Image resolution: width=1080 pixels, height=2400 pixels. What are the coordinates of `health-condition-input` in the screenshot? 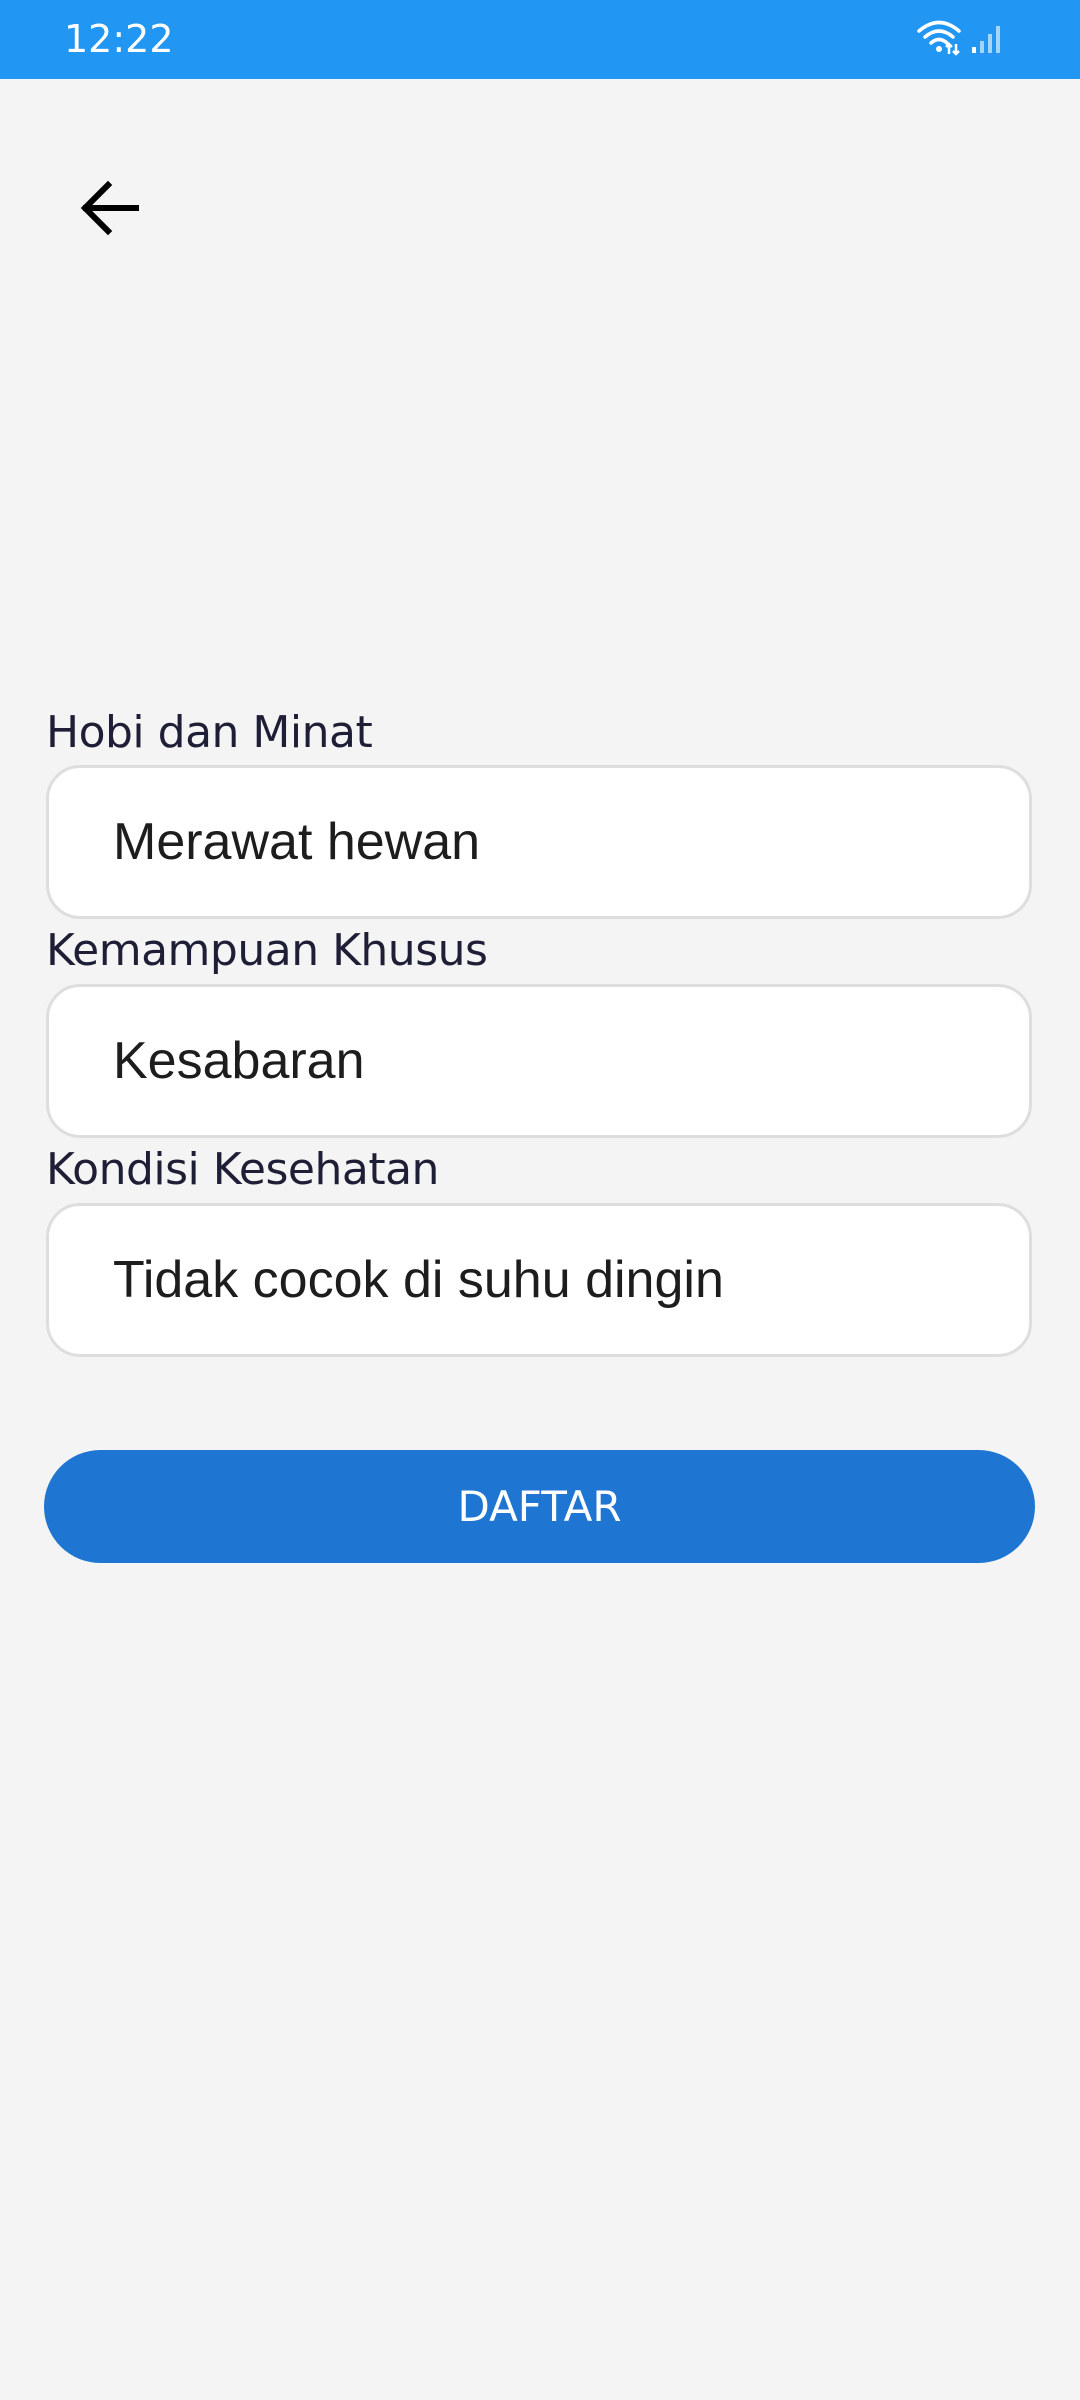 It's located at (553, 1280).